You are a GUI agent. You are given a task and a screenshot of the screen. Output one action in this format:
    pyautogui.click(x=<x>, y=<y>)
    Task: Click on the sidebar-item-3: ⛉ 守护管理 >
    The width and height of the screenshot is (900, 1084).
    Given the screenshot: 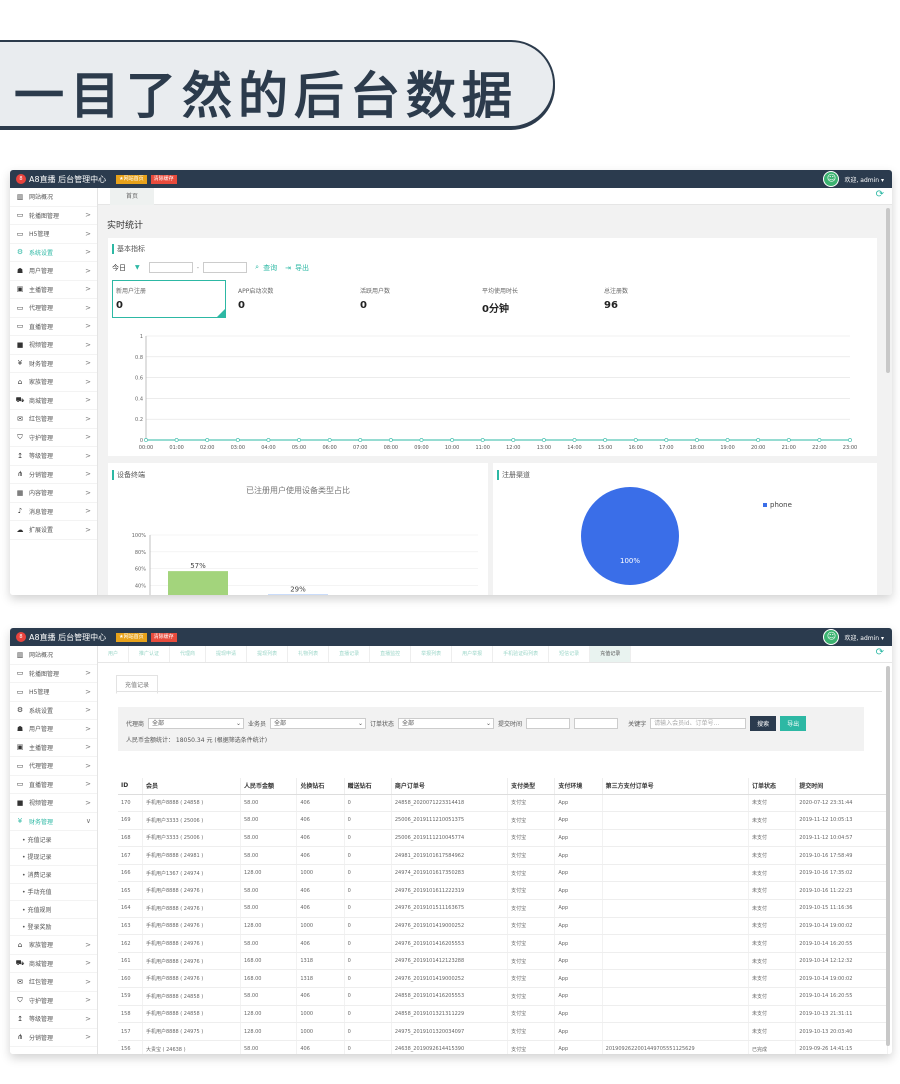 What is the action you would take?
    pyautogui.click(x=53, y=1001)
    